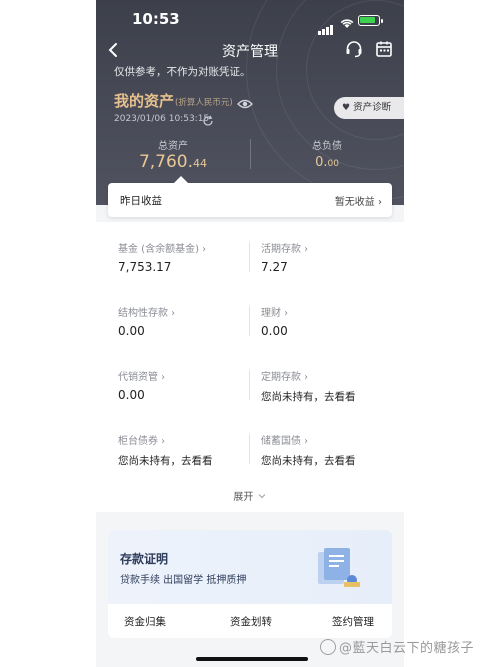  Describe the element at coordinates (156, 19) in the screenshot. I see `status-time: 10:53` at that location.